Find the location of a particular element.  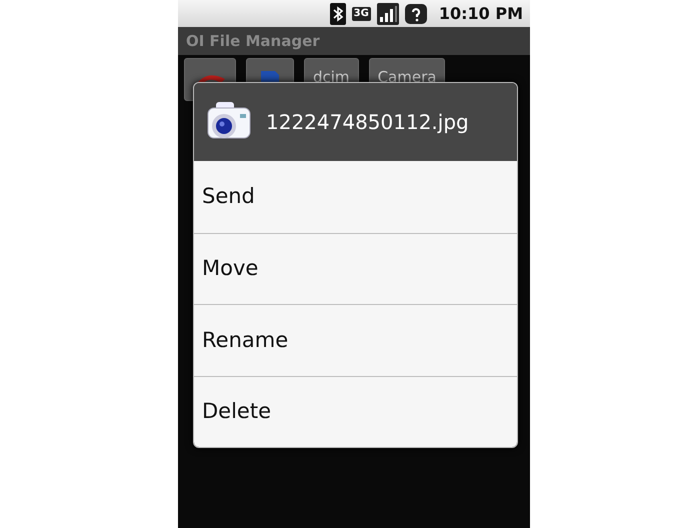

menu-item: Send is located at coordinates (355, 196).